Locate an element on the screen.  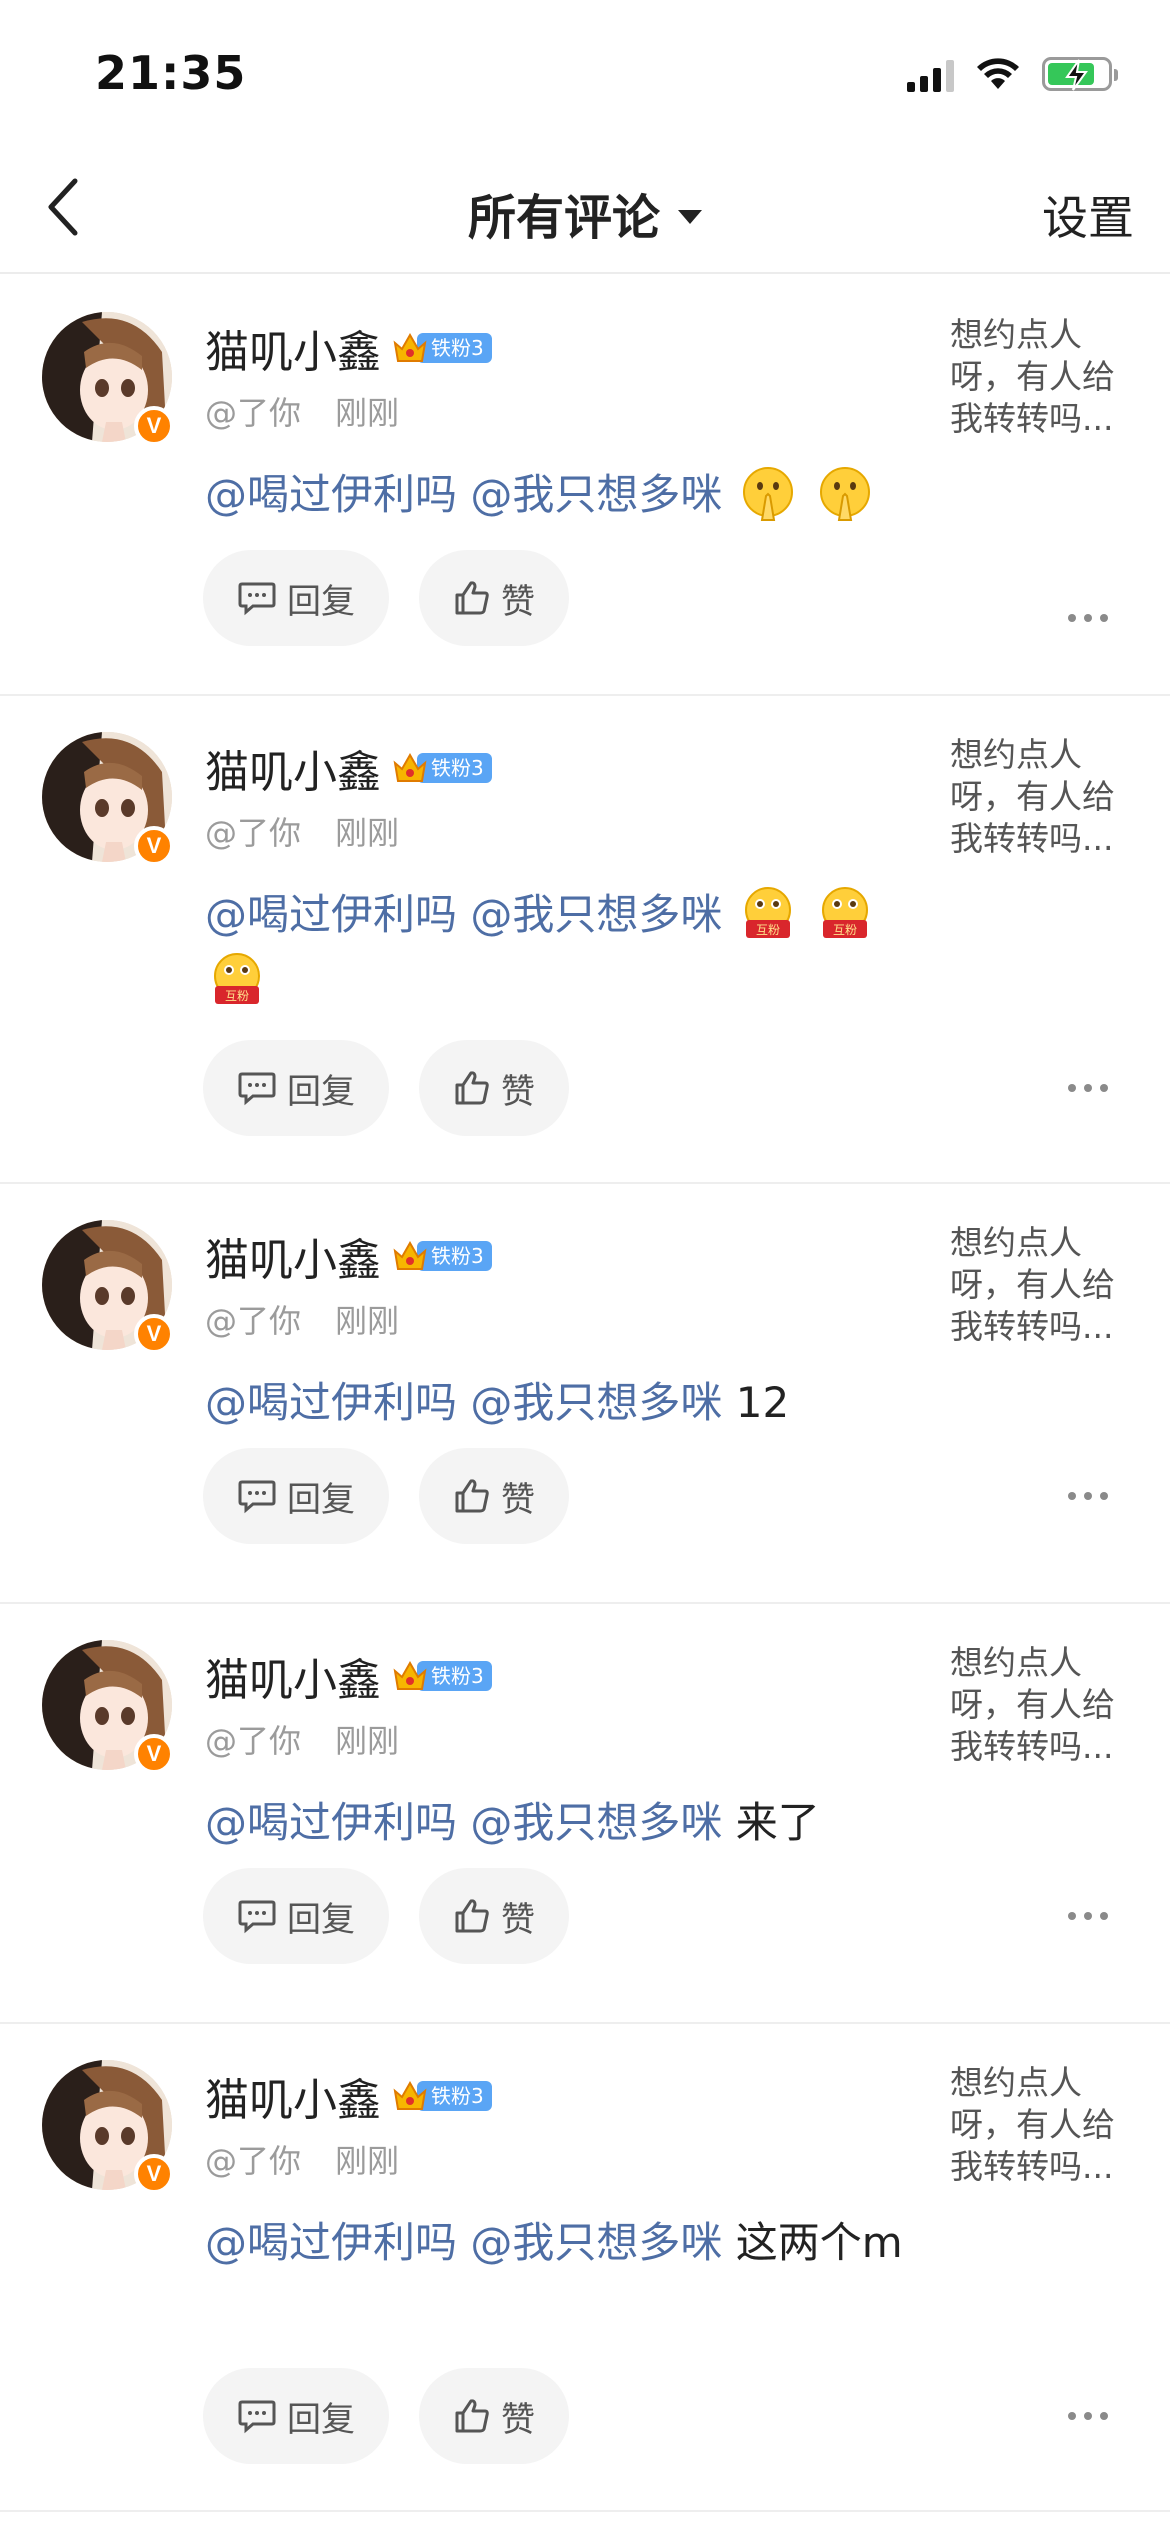
page-title: 所有评论 is located at coordinates (563, 218).